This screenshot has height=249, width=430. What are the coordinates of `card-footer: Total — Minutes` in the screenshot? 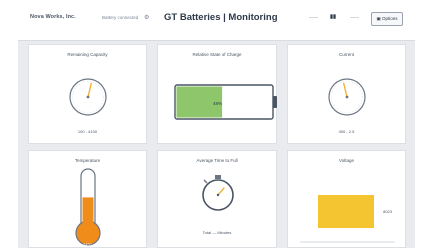 It's located at (217, 232).